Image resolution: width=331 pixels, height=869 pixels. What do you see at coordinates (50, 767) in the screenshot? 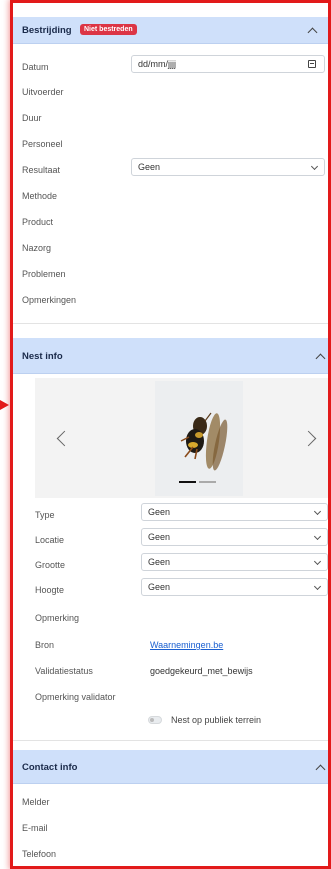
I see `contact-info-title: Contact info` at bounding box center [50, 767].